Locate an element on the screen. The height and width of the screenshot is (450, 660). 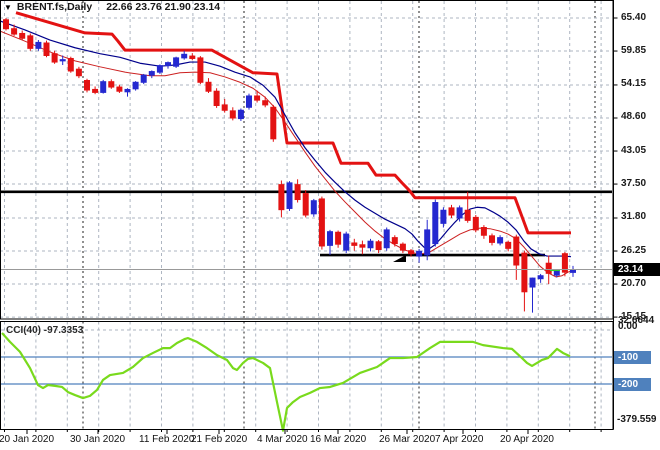
price-axis-label: 26.25 is located at coordinates (633, 250).